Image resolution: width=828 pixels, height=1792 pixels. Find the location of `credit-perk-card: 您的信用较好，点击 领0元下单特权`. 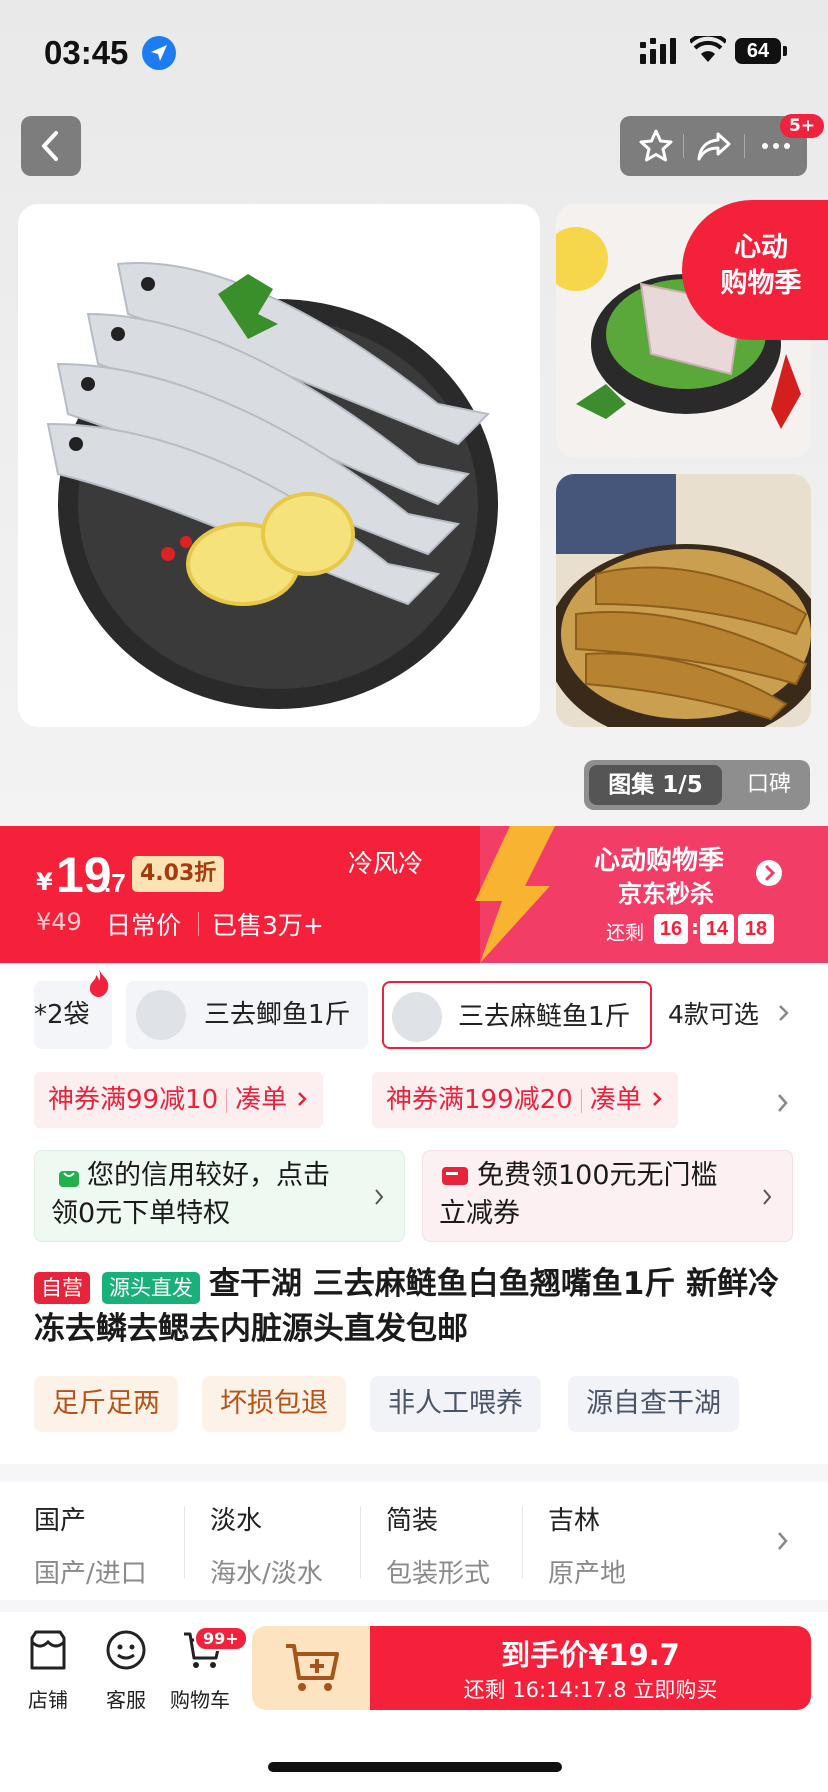

credit-perk-card: 您的信用较好，点击 领0元下单特权 is located at coordinates (219, 1196).